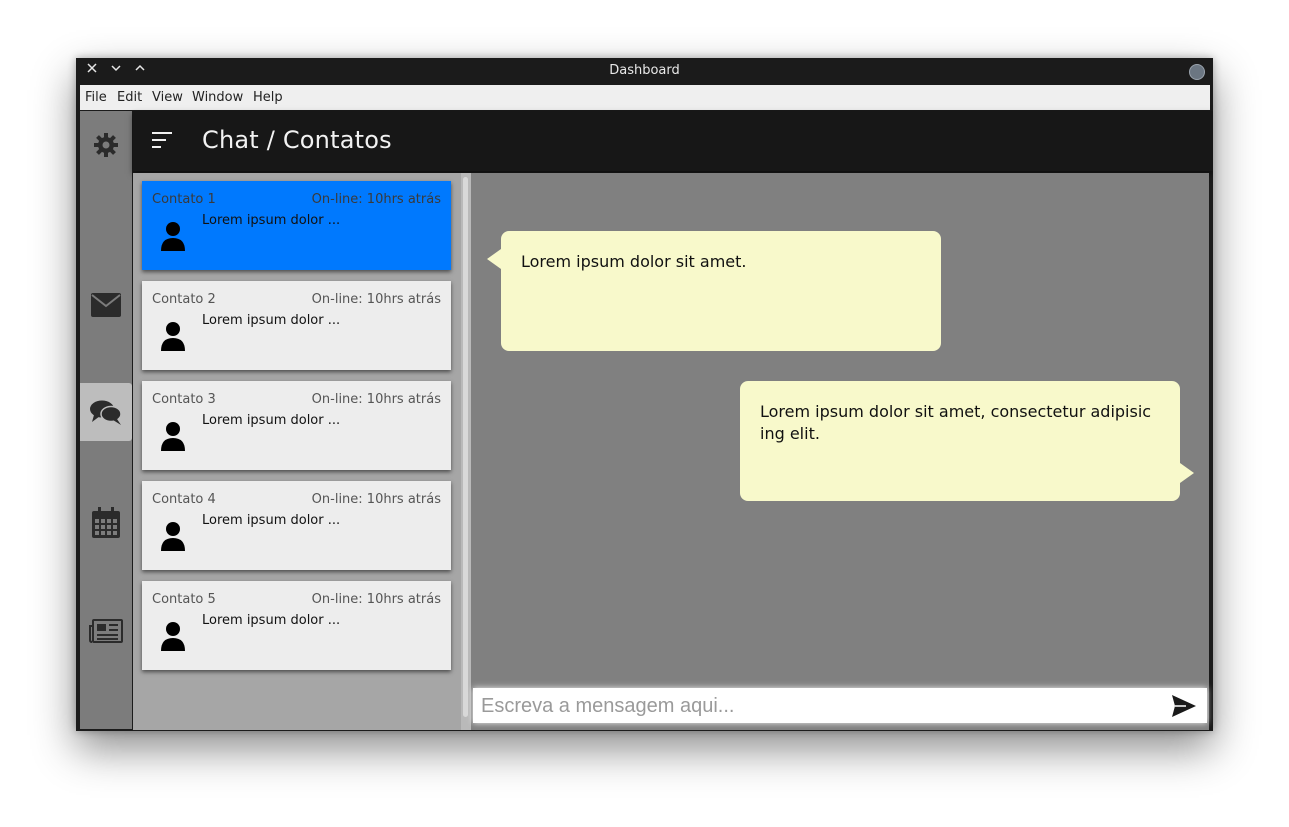 This screenshot has width=1289, height=827. I want to click on newspaper-icon, so click(106, 631).